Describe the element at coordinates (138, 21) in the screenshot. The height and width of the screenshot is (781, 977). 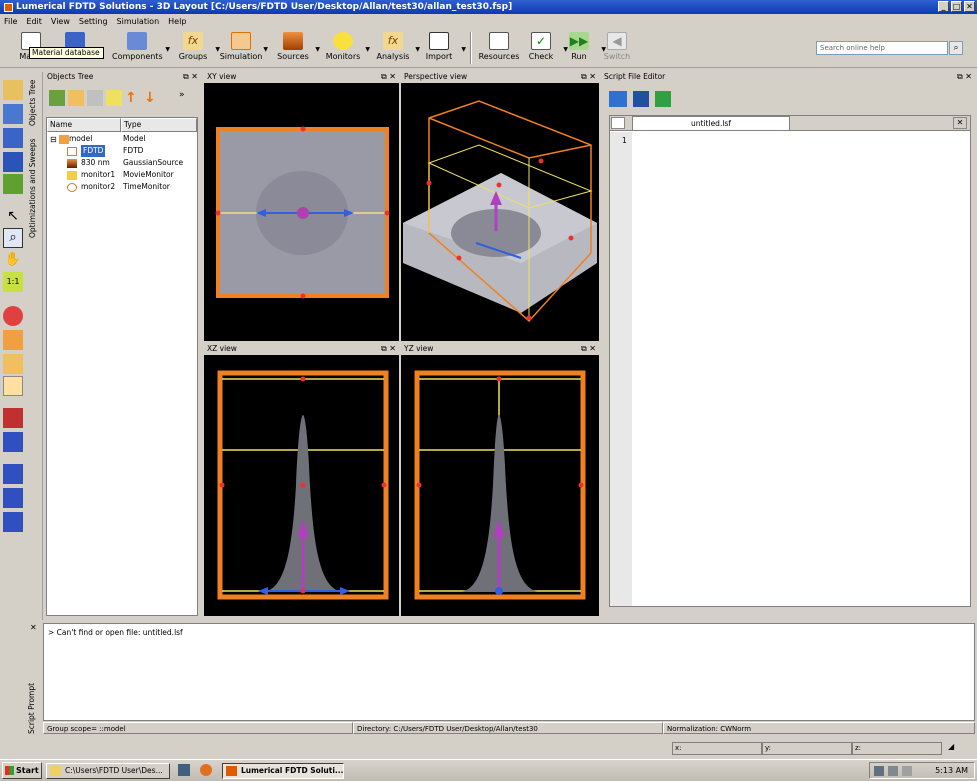
I see `menu-simulation: Simulation` at that location.